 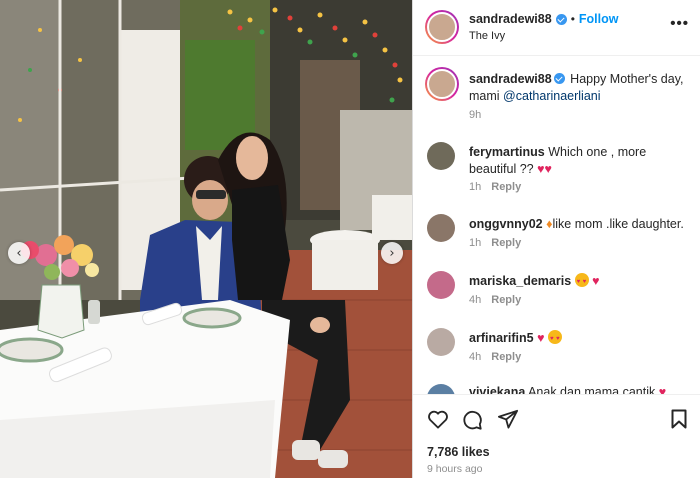 What do you see at coordinates (556, 28) in the screenshot?
I see `post-header: sandradewi88 • Follow The Ivy •••` at bounding box center [556, 28].